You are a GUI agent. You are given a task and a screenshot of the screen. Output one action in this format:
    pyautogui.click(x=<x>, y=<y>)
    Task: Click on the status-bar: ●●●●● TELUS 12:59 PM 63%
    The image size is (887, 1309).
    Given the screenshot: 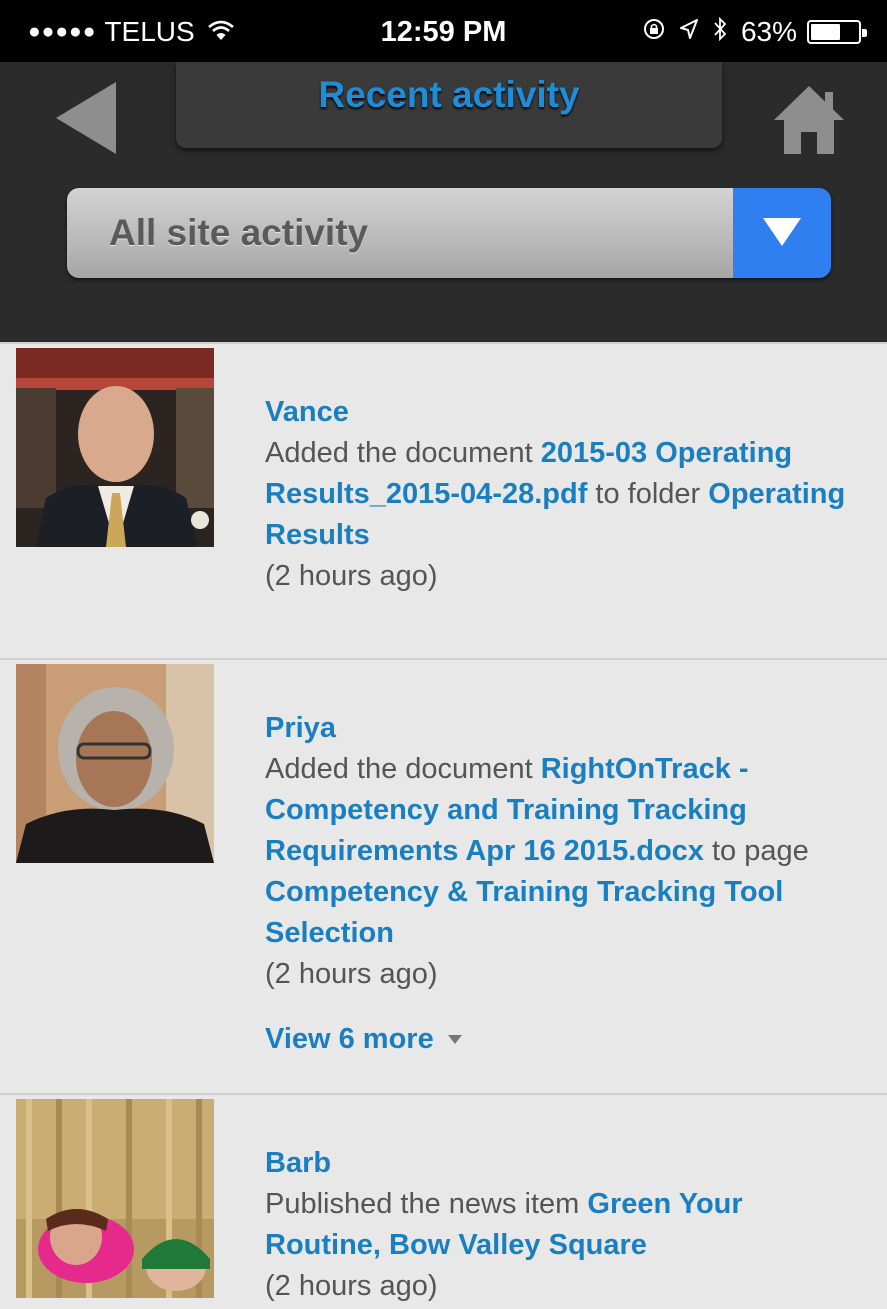 What is the action you would take?
    pyautogui.click(x=443, y=31)
    